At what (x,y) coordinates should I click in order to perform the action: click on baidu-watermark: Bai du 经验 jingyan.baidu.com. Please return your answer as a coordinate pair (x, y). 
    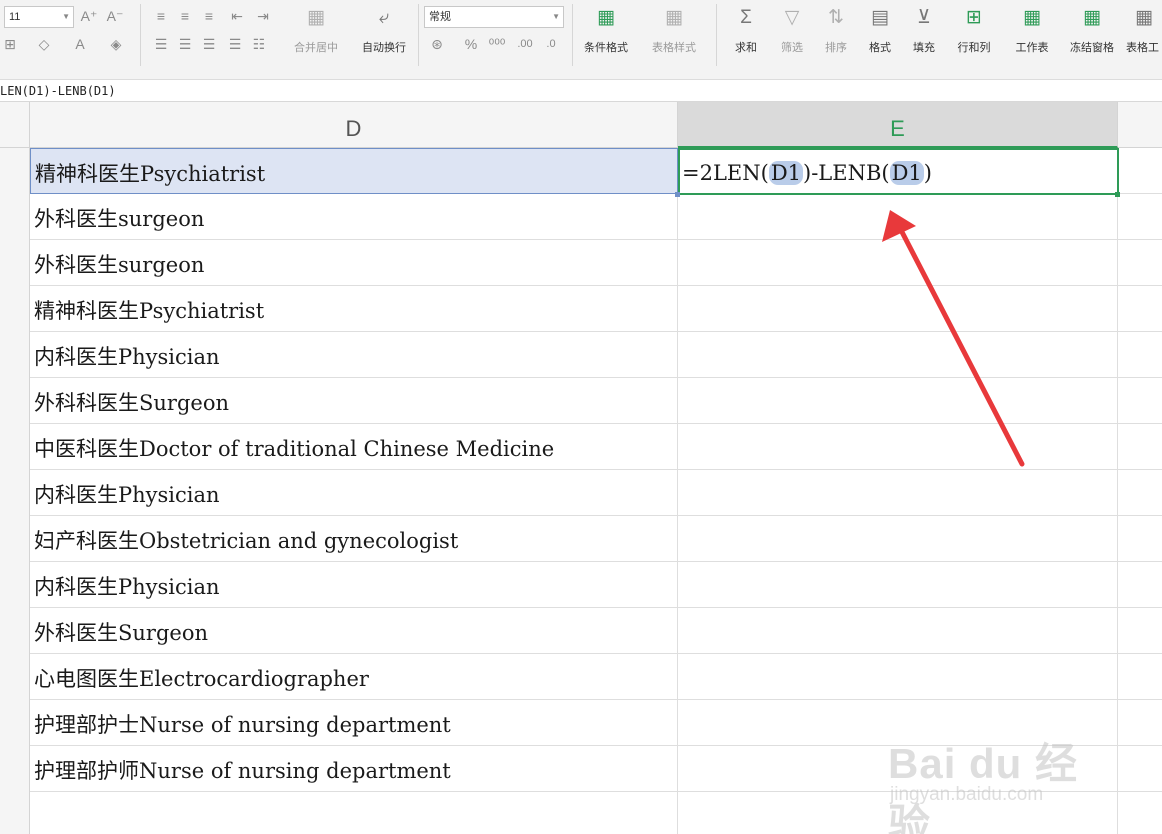
    Looking at the image, I should click on (1003, 771).